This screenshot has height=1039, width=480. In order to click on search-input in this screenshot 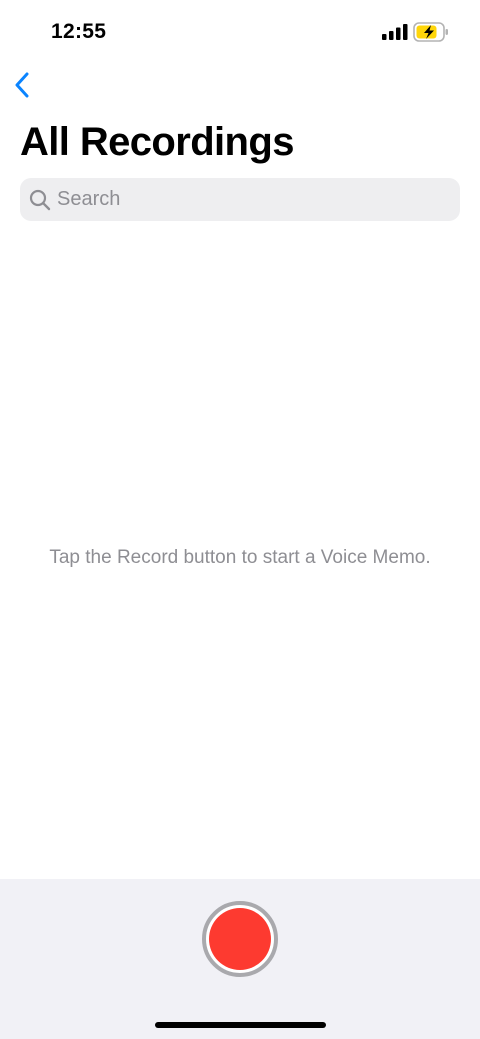, I will do `click(247, 199)`.